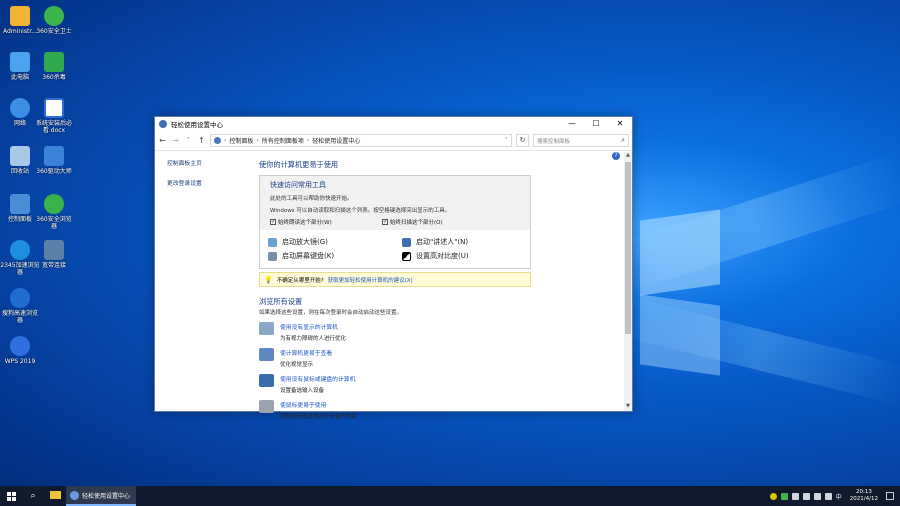 This screenshot has height=506, width=900. What do you see at coordinates (572, 124) in the screenshot?
I see `minimize-button: —` at bounding box center [572, 124].